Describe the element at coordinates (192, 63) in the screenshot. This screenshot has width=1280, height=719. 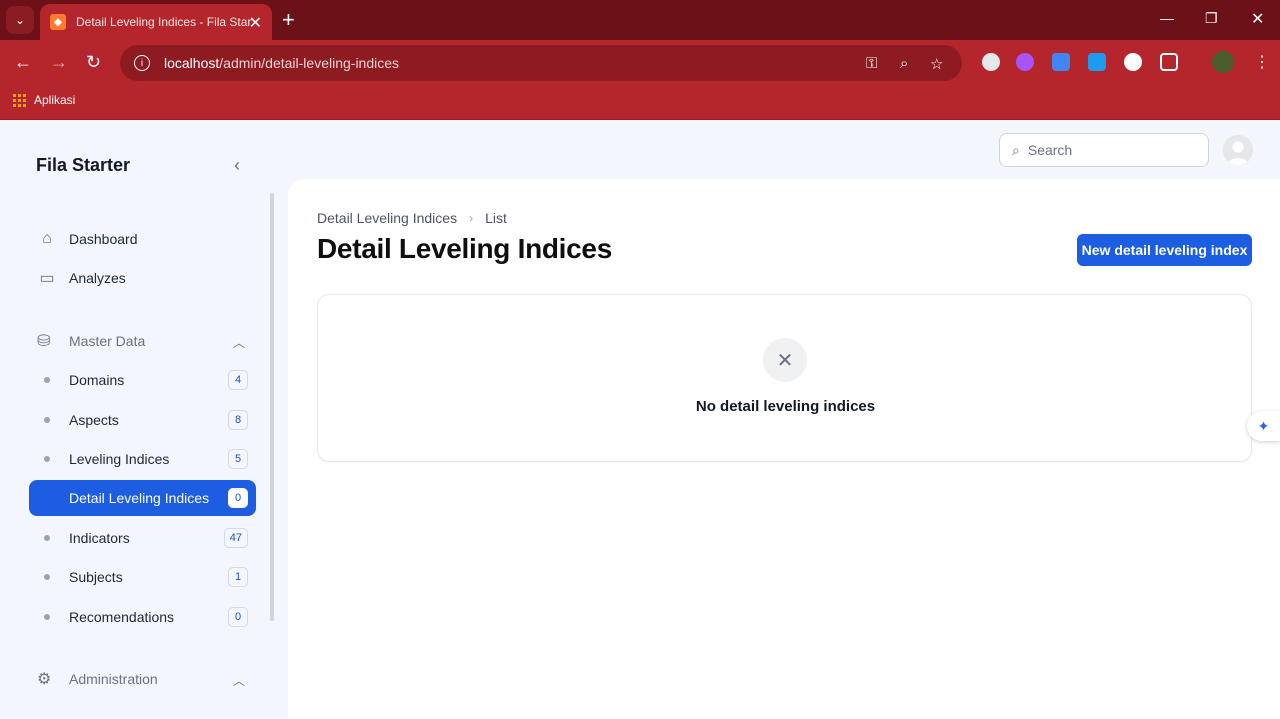
I see `url-host: localhost` at that location.